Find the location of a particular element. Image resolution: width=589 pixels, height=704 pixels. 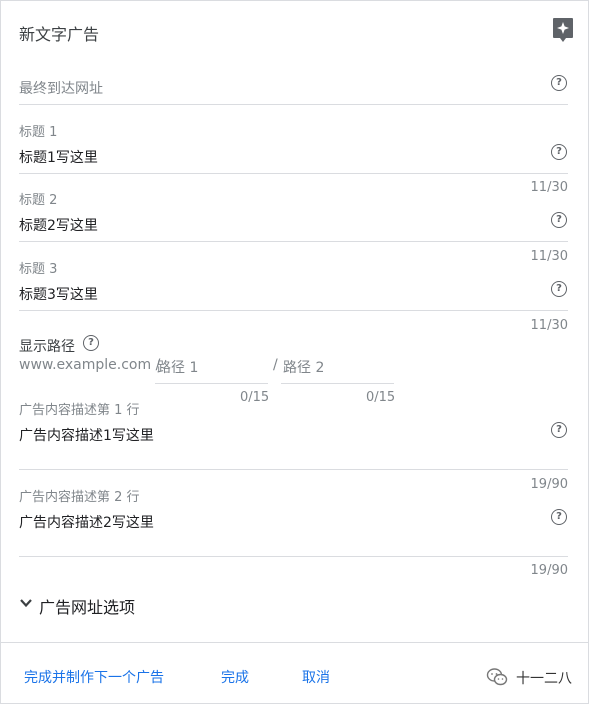

final-url-input: 最终到达网址 is located at coordinates (61, 88).